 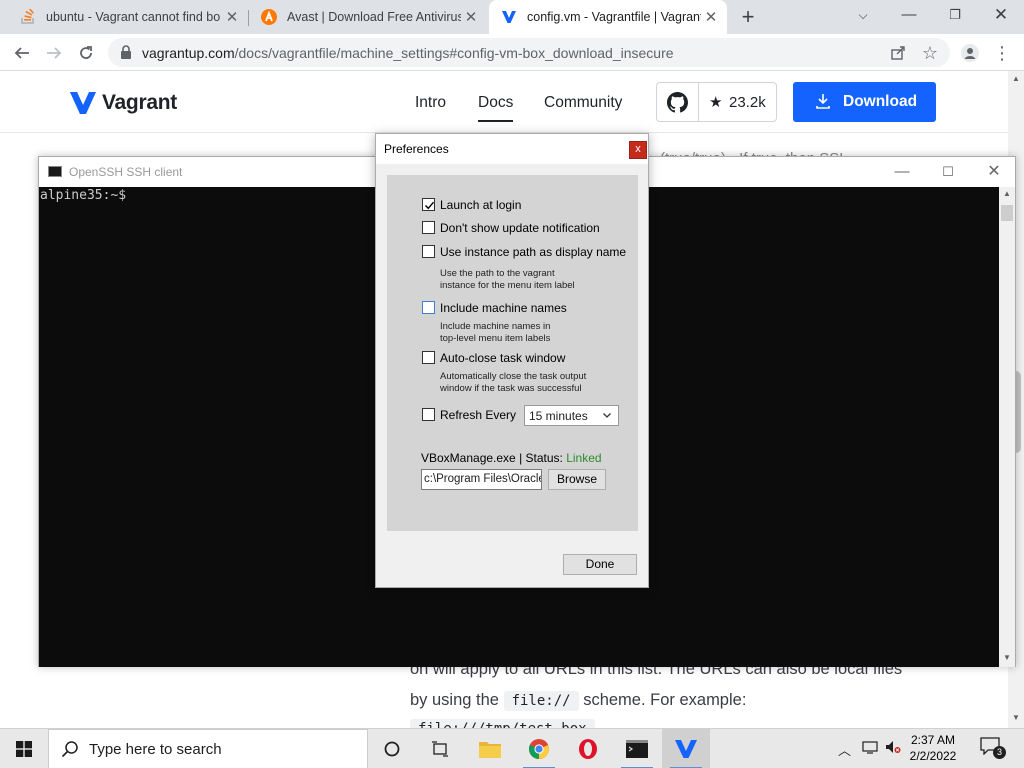 What do you see at coordinates (83, 195) in the screenshot?
I see `shell-prompt: alpine35:~$` at bounding box center [83, 195].